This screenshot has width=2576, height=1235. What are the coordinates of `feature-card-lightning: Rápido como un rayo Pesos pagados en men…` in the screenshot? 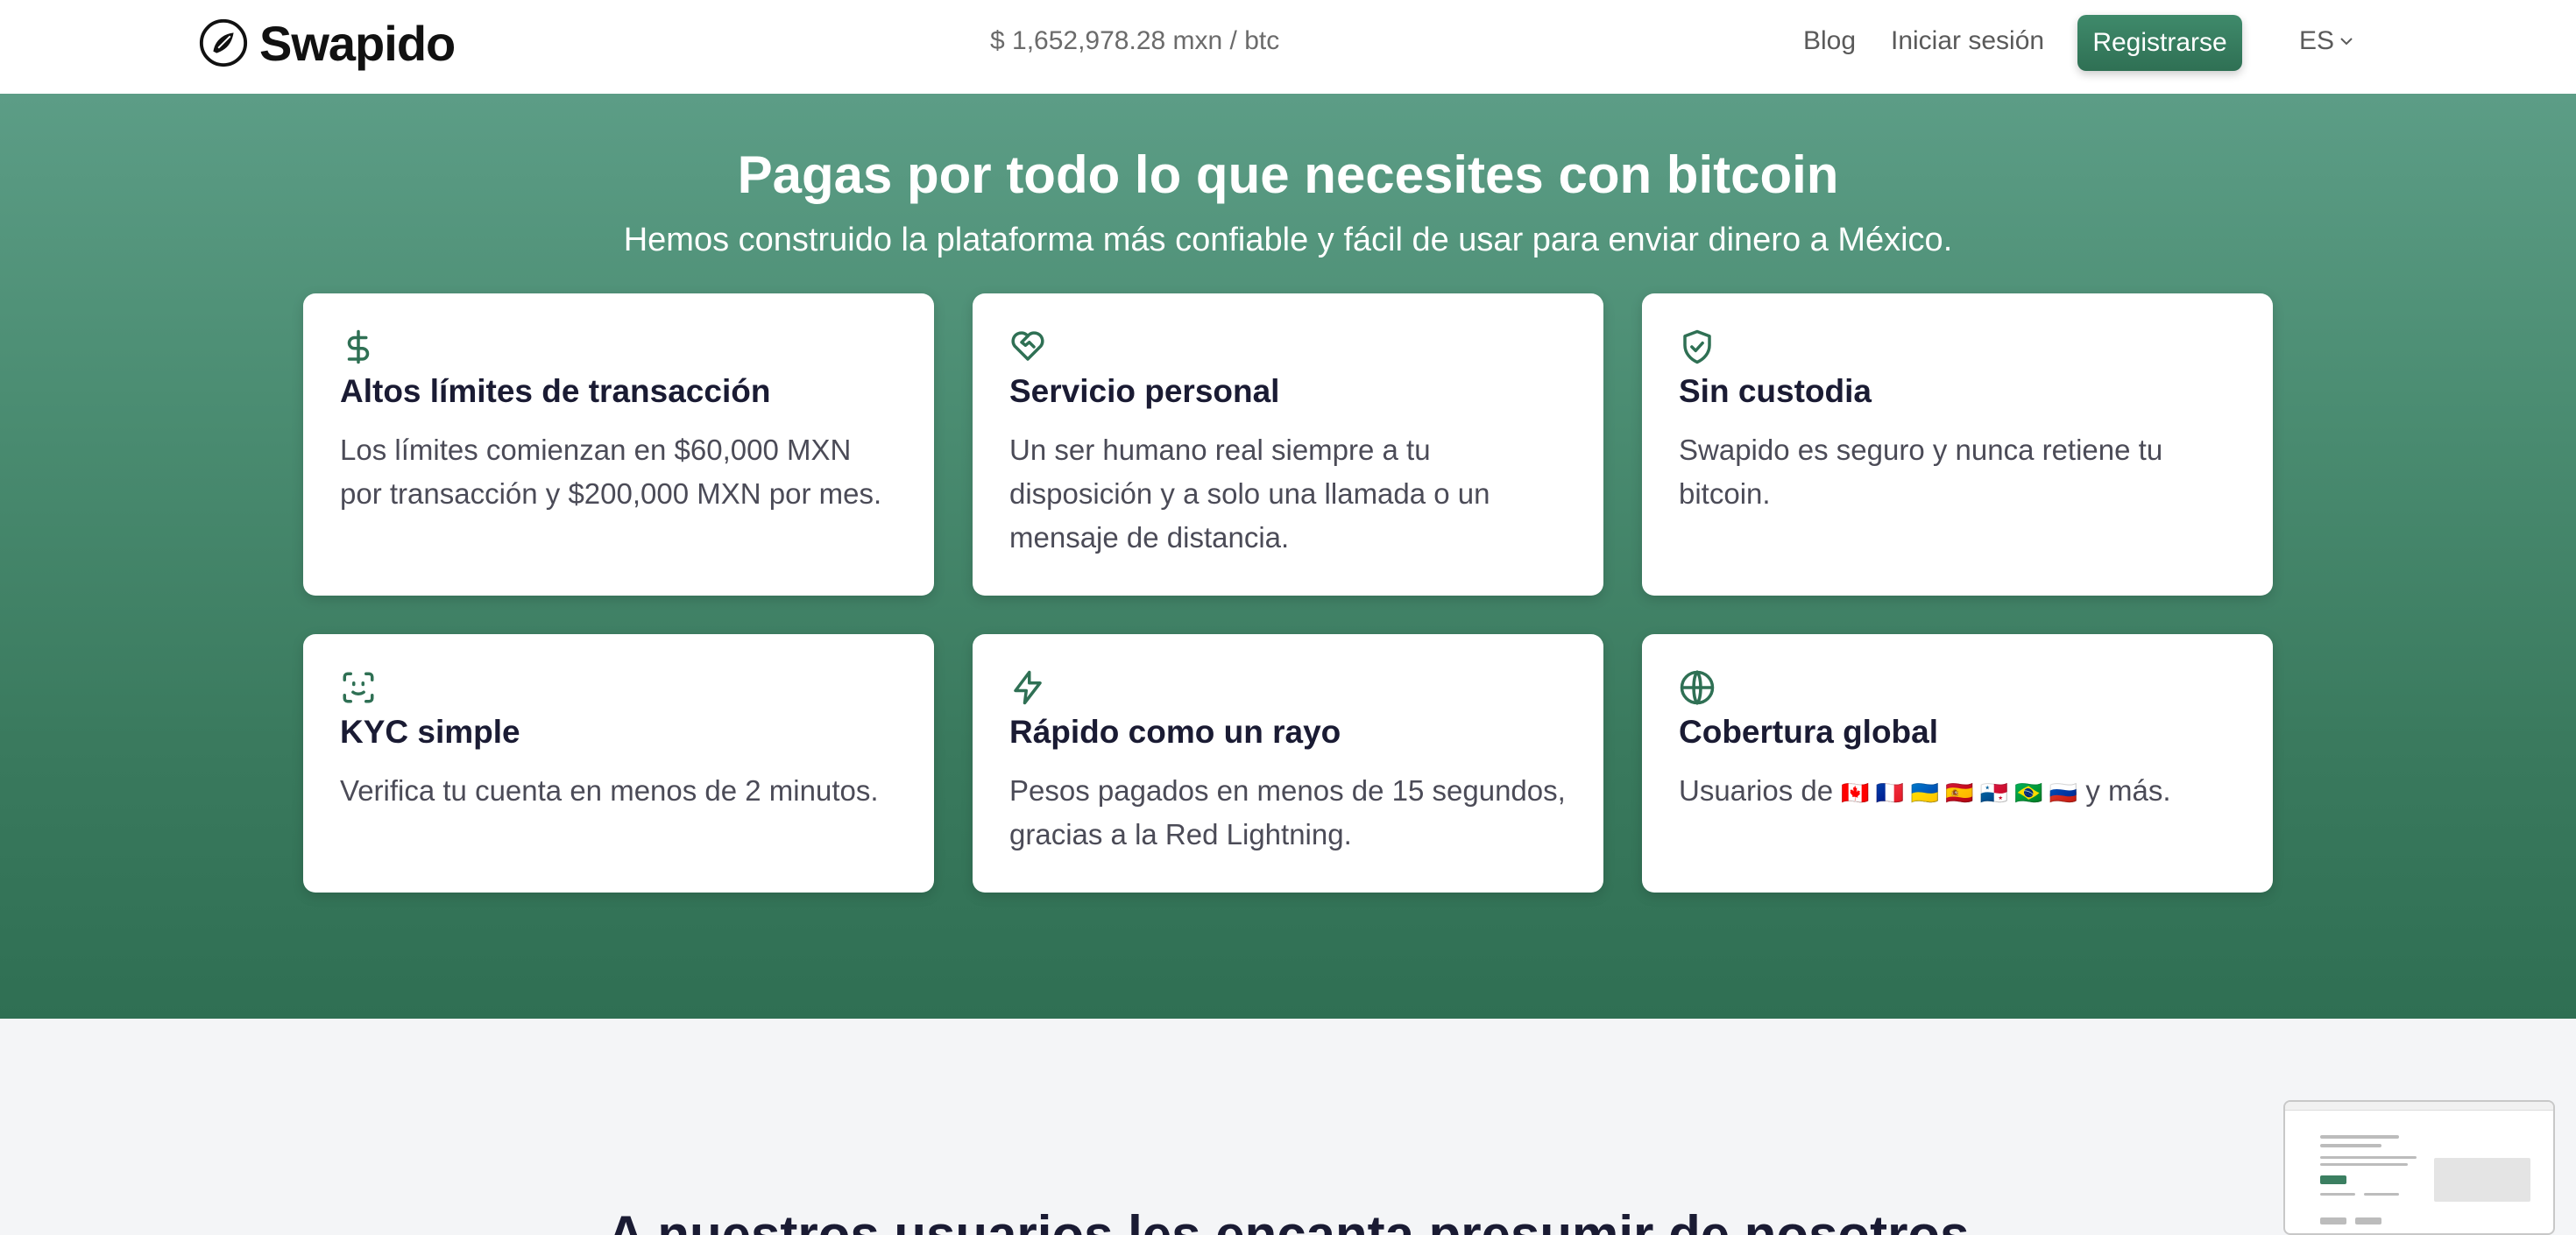 It's located at (1288, 763).